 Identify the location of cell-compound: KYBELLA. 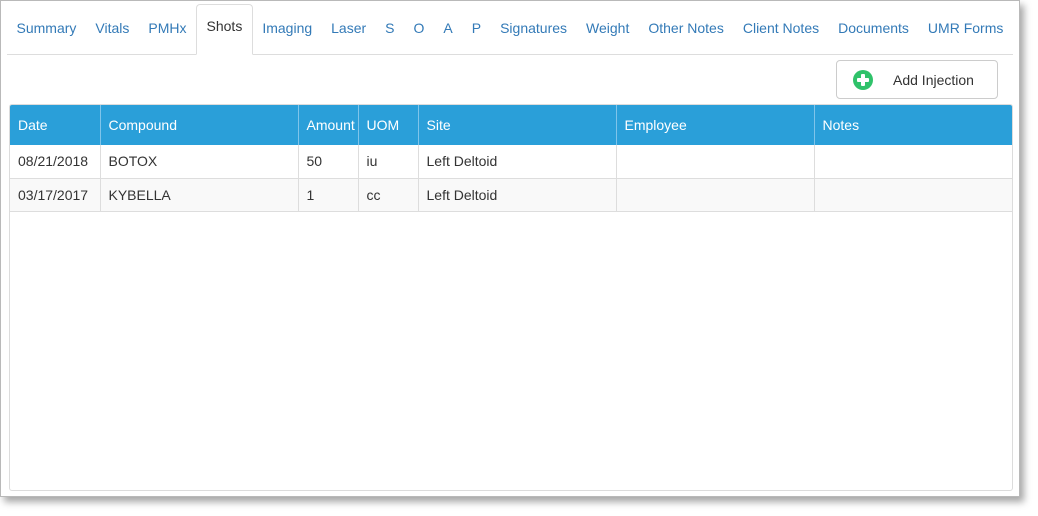
(199, 195).